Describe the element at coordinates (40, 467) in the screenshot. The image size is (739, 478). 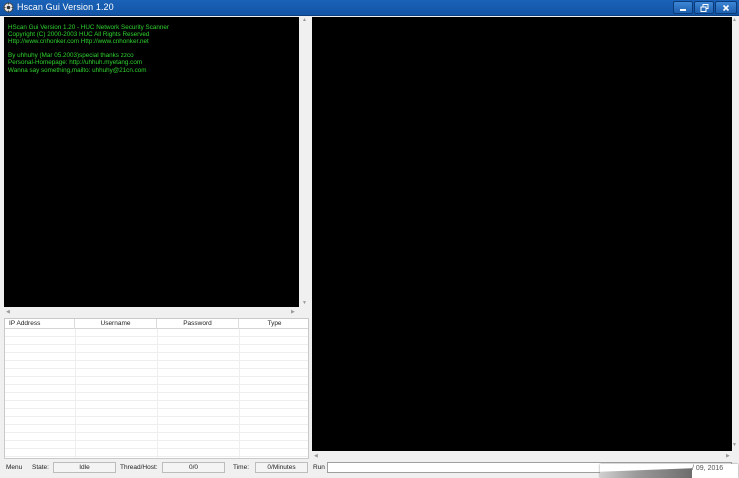
I see `state-label: State:` at that location.